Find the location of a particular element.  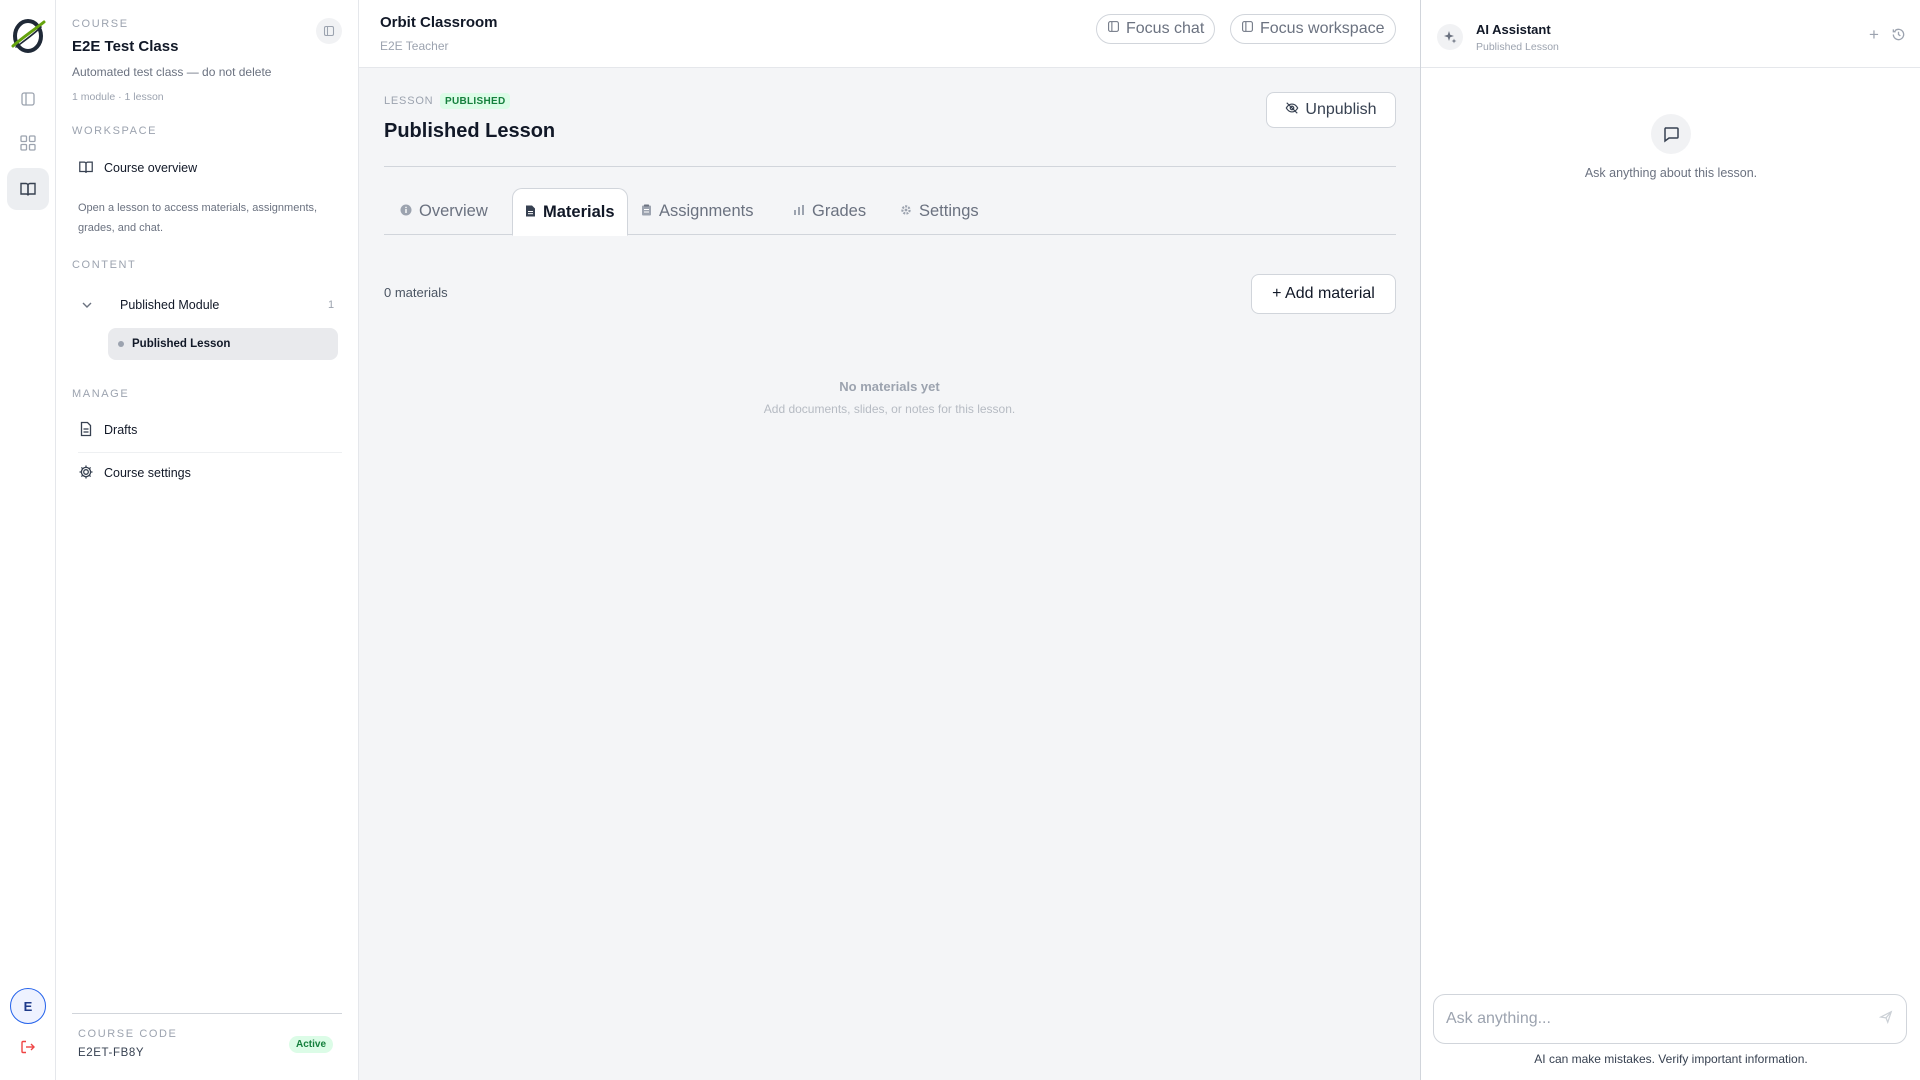

courses-book-icon is located at coordinates (28, 189).